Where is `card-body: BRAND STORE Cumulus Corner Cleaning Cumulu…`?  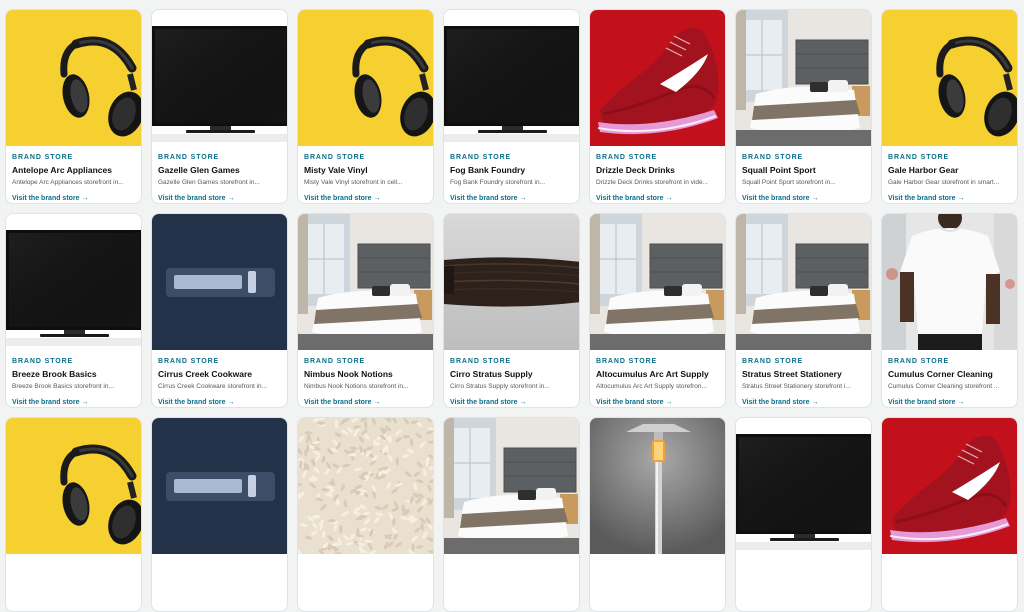
card-body: BRAND STORE Cumulus Corner Cleaning Cumulu… is located at coordinates (949, 378).